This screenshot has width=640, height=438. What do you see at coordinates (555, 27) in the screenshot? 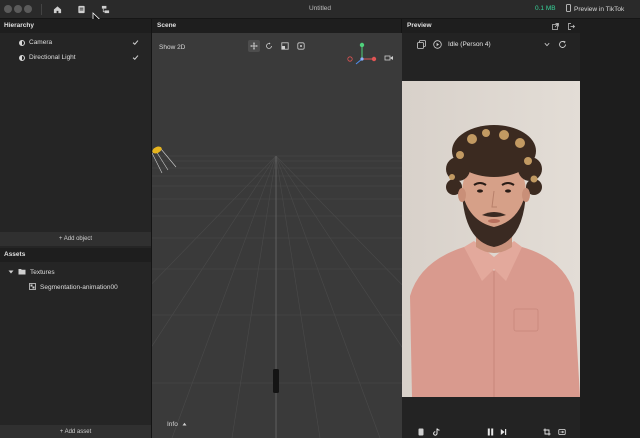
I see `external-link-icon` at bounding box center [555, 27].